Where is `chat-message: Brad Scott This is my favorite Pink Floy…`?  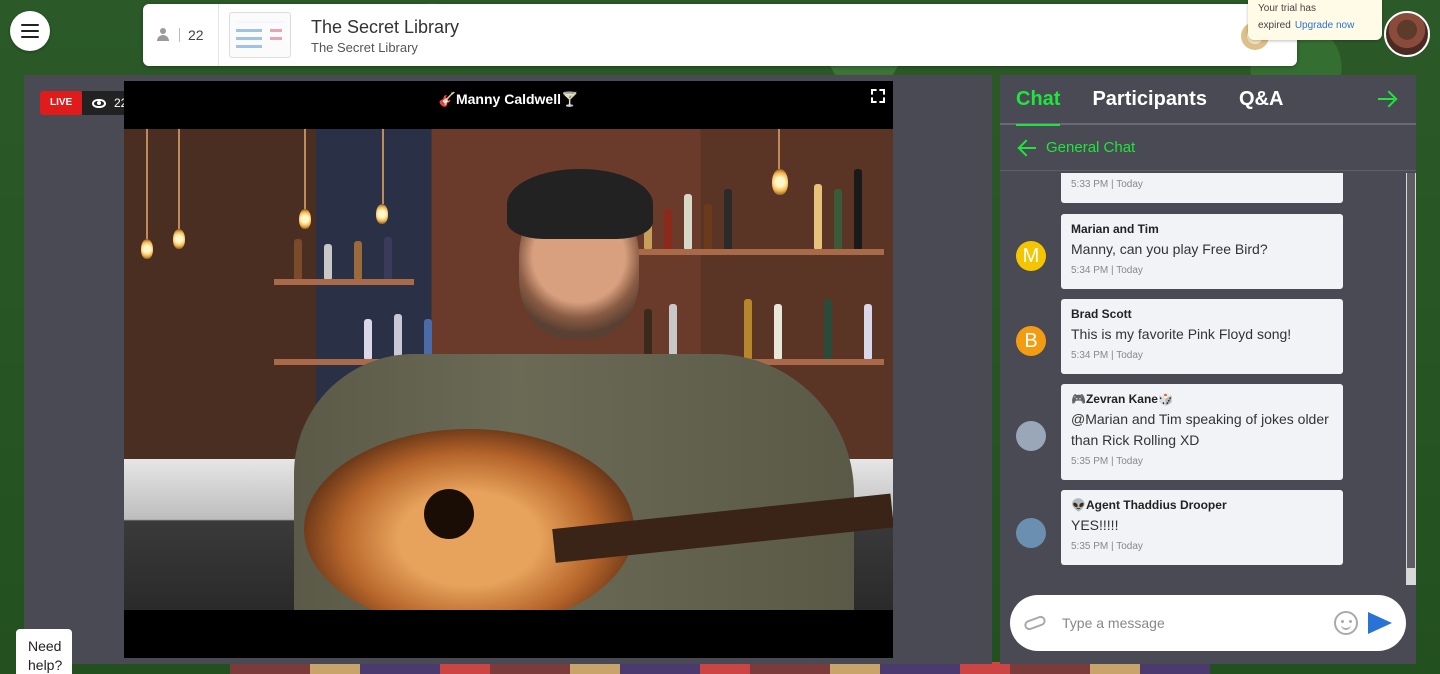
chat-message: Brad Scott This is my favorite Pink Floy… is located at coordinates (1202, 336).